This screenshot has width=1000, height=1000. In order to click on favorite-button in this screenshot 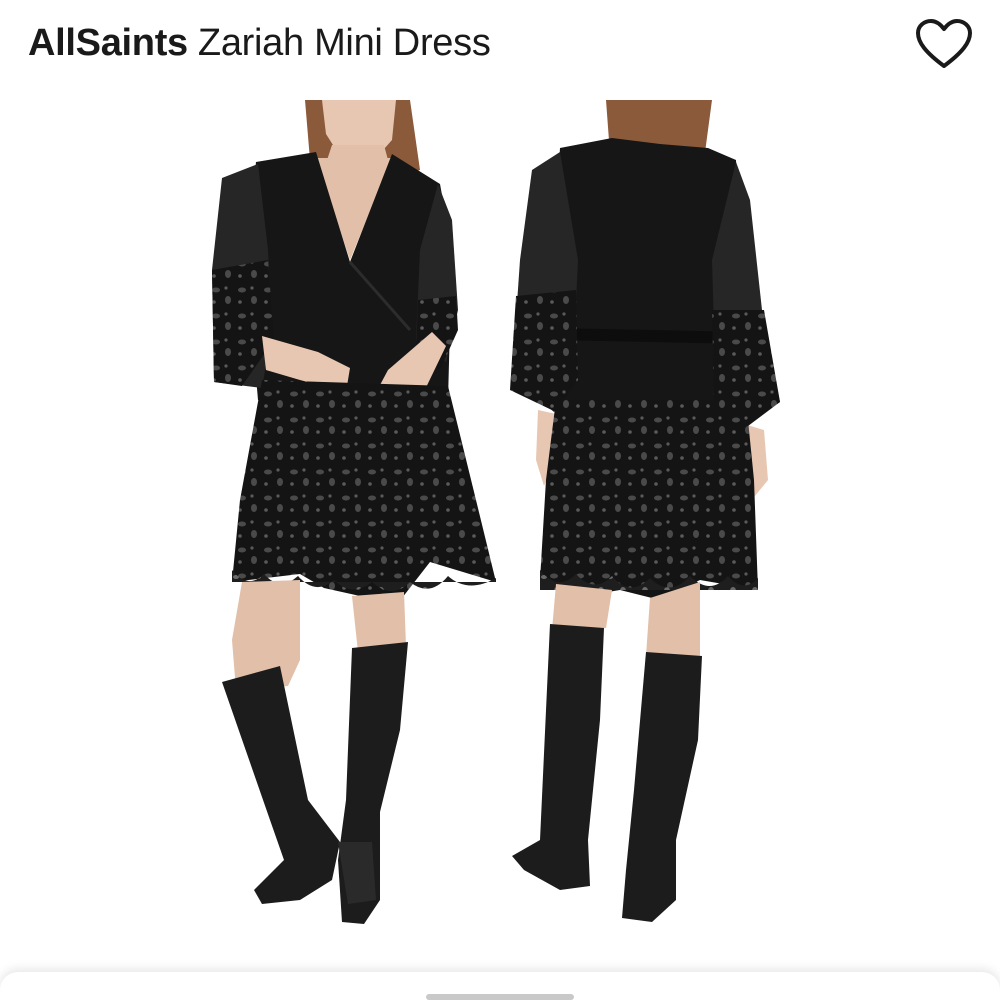, I will do `click(944, 44)`.